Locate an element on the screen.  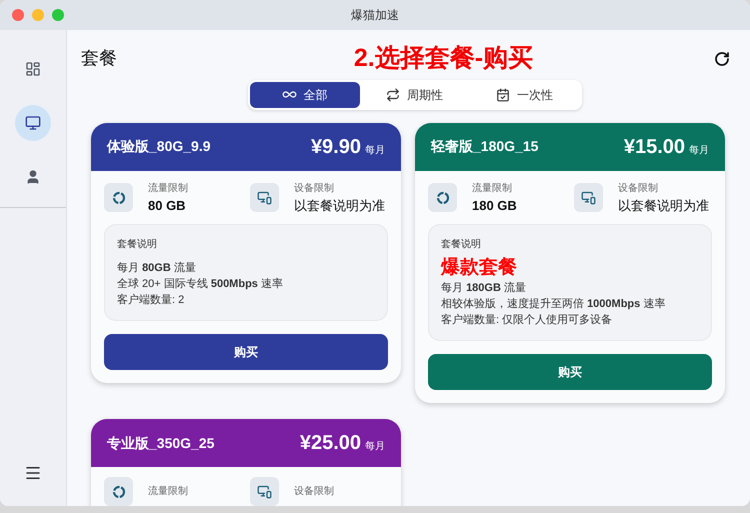
dashboard-icon is located at coordinates (33, 69).